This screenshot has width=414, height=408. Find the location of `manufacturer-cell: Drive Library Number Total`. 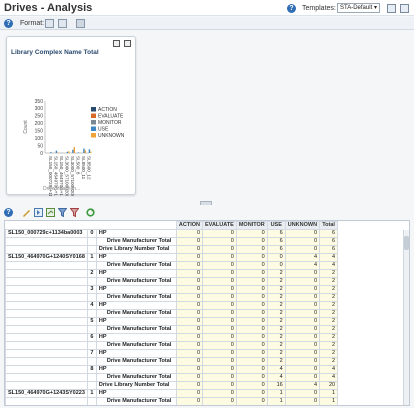

manufacturer-cell: Drive Library Number Total is located at coordinates (136, 385).